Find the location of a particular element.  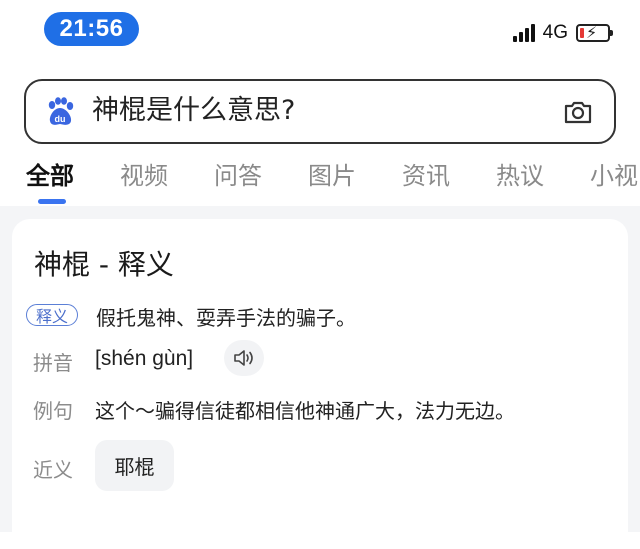

tab-news: 资讯 is located at coordinates (426, 173).